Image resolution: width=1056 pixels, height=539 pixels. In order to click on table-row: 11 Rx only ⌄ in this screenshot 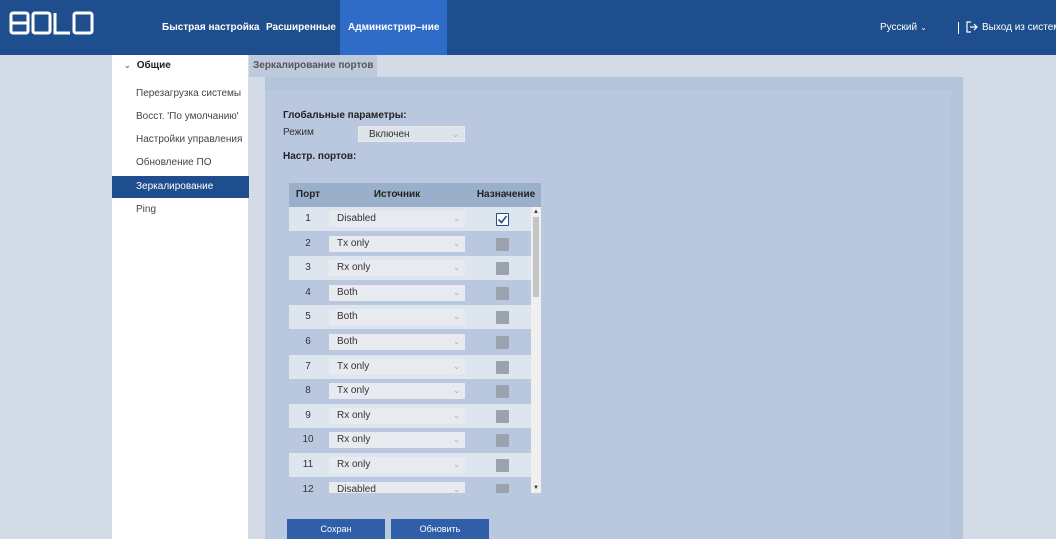, I will do `click(410, 465)`.